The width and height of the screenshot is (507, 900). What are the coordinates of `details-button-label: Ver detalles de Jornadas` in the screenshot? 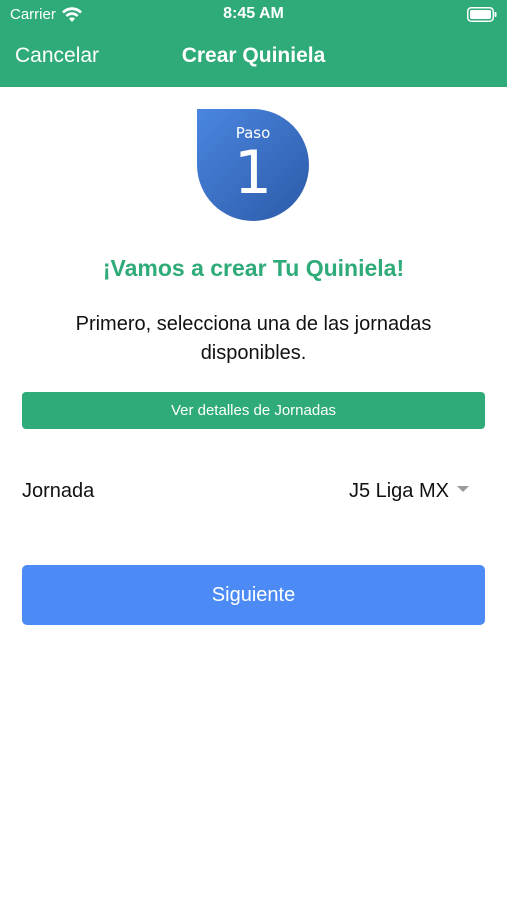 It's located at (253, 410).